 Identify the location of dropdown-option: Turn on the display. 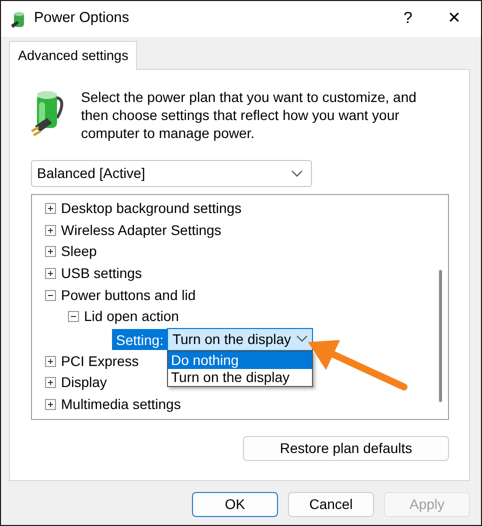
(240, 377).